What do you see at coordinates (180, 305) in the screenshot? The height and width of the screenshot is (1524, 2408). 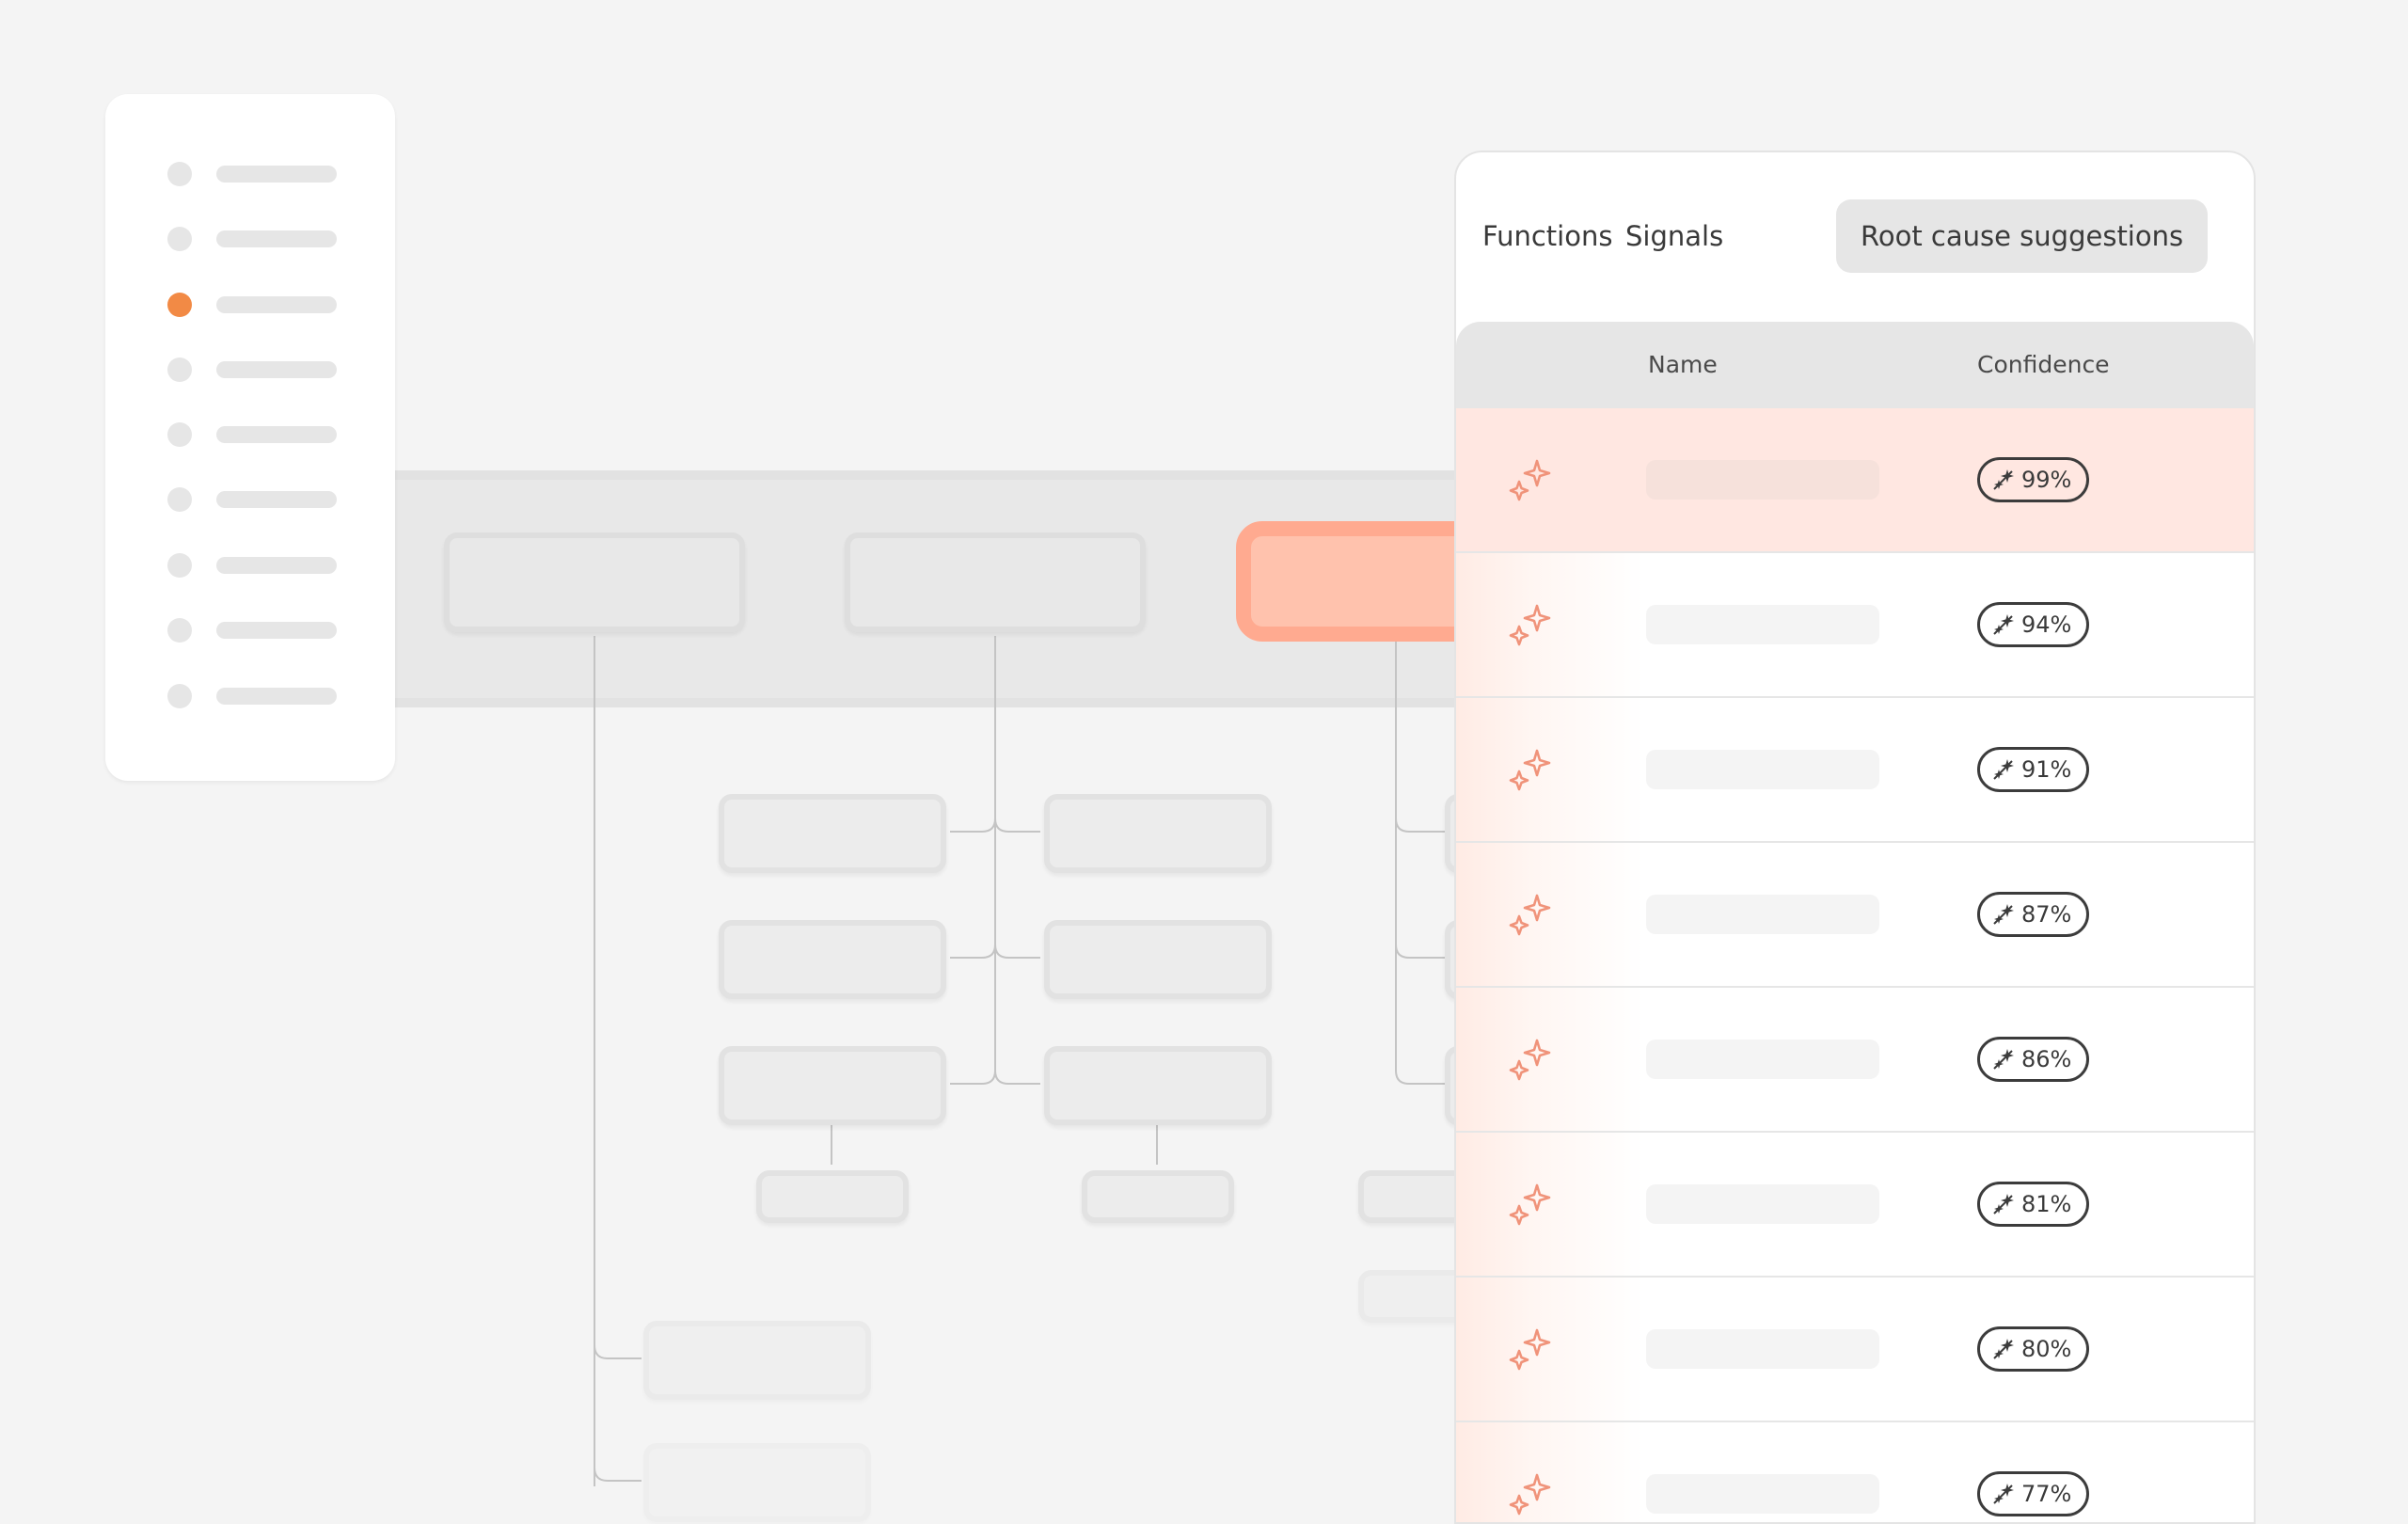 I see `active-dot-icon` at bounding box center [180, 305].